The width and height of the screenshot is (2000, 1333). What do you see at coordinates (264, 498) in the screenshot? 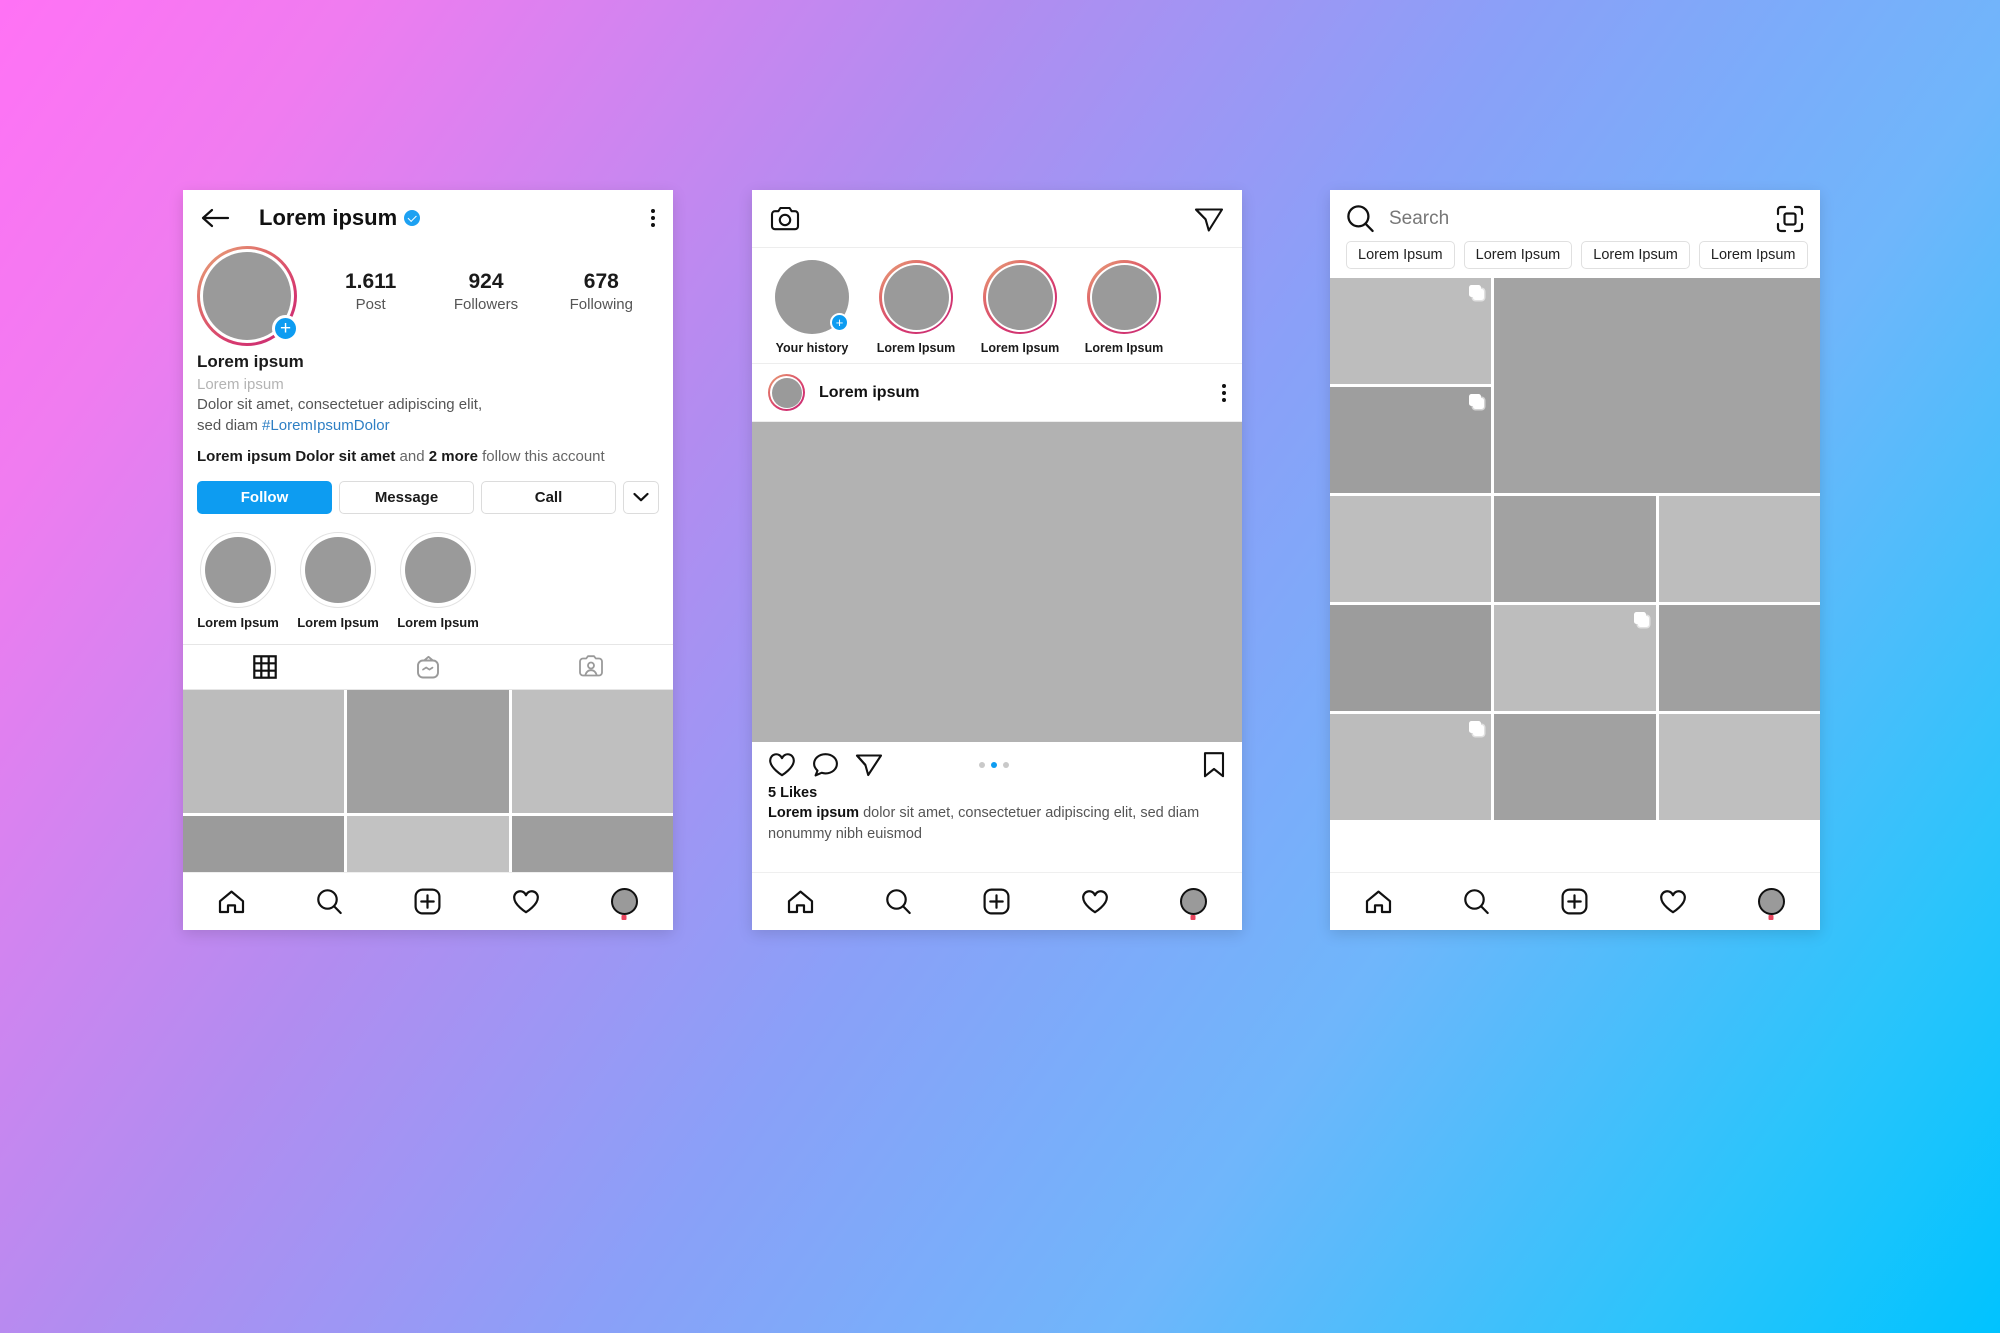
I see `follow-button: Follow` at bounding box center [264, 498].